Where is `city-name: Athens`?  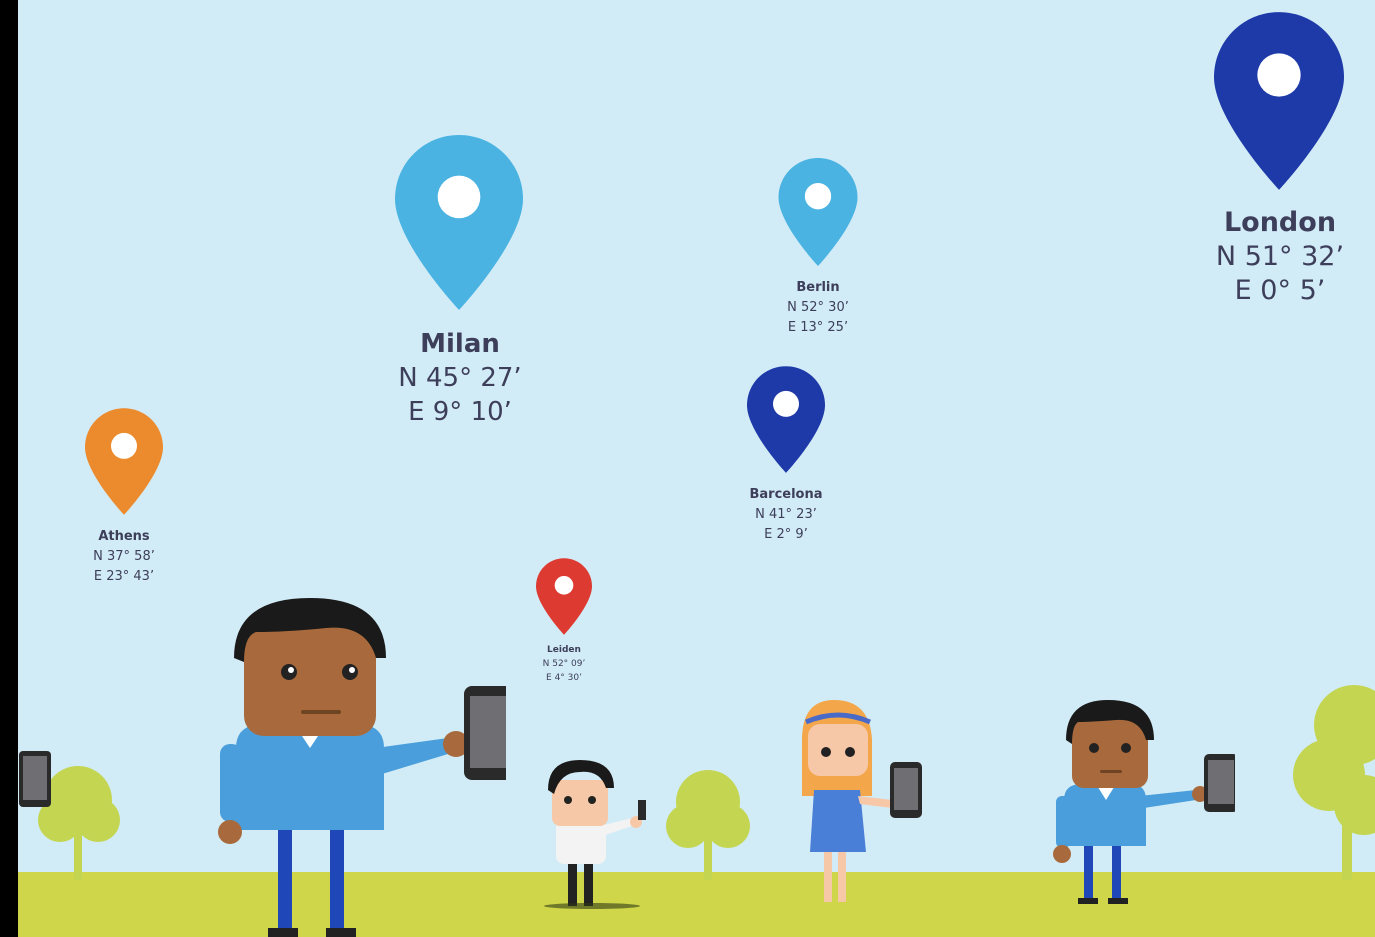
city-name: Athens is located at coordinates (124, 536).